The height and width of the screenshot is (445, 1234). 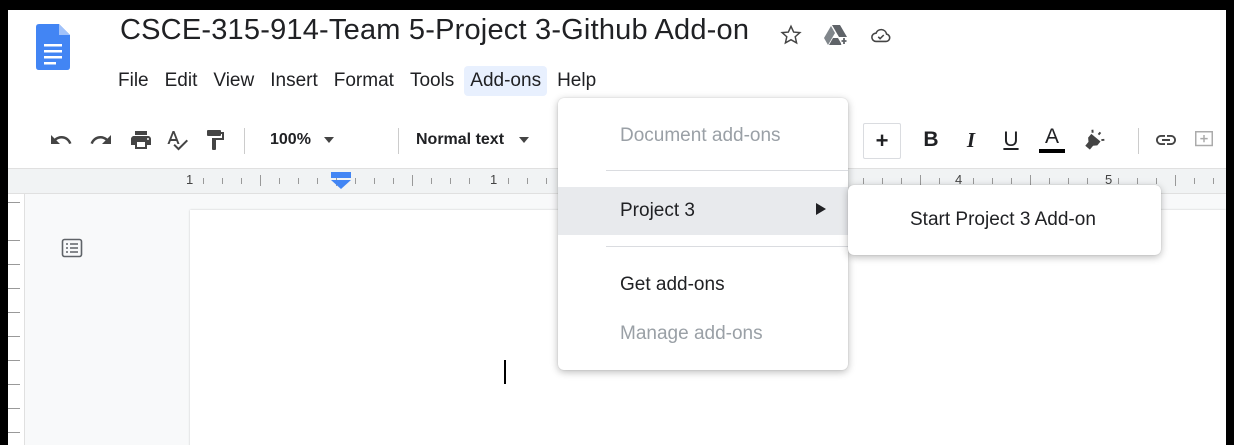 I want to click on menu-item-document-add-ons: Document add-ons, so click(x=703, y=136).